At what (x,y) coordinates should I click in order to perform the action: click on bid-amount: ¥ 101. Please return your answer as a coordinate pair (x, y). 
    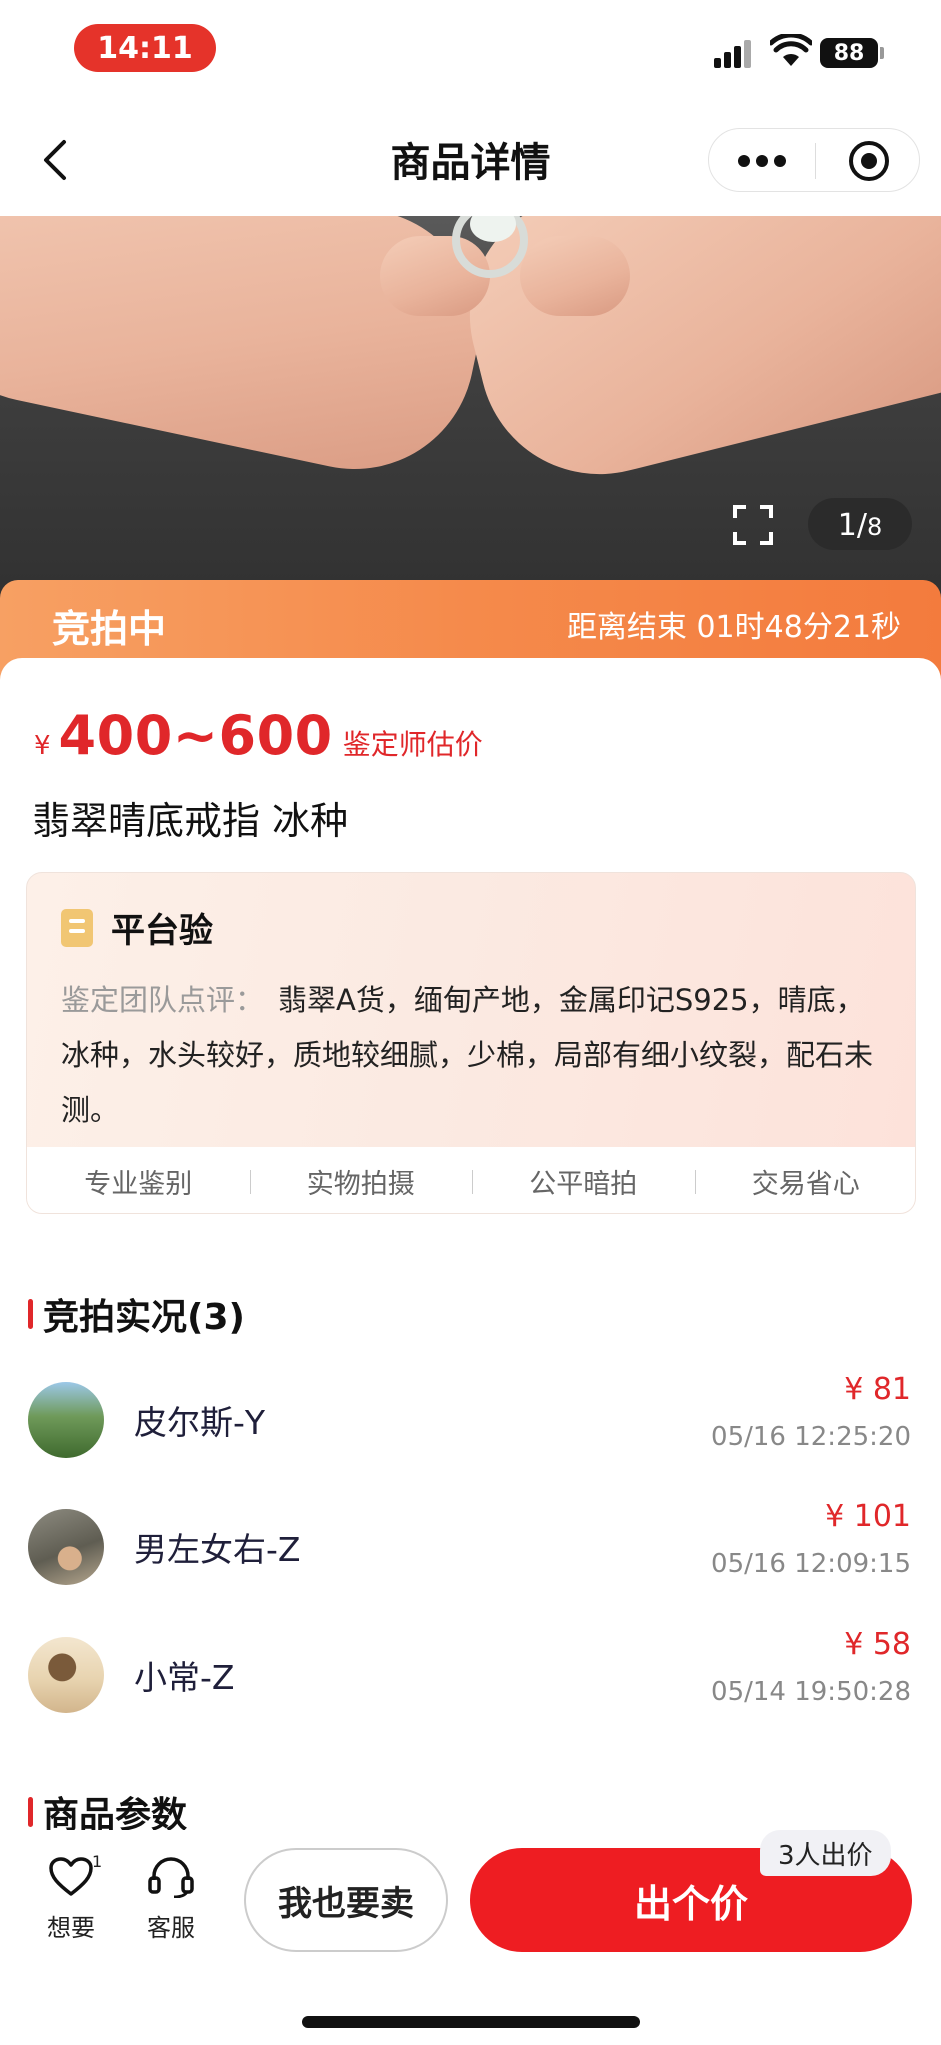
    Looking at the image, I should click on (868, 1516).